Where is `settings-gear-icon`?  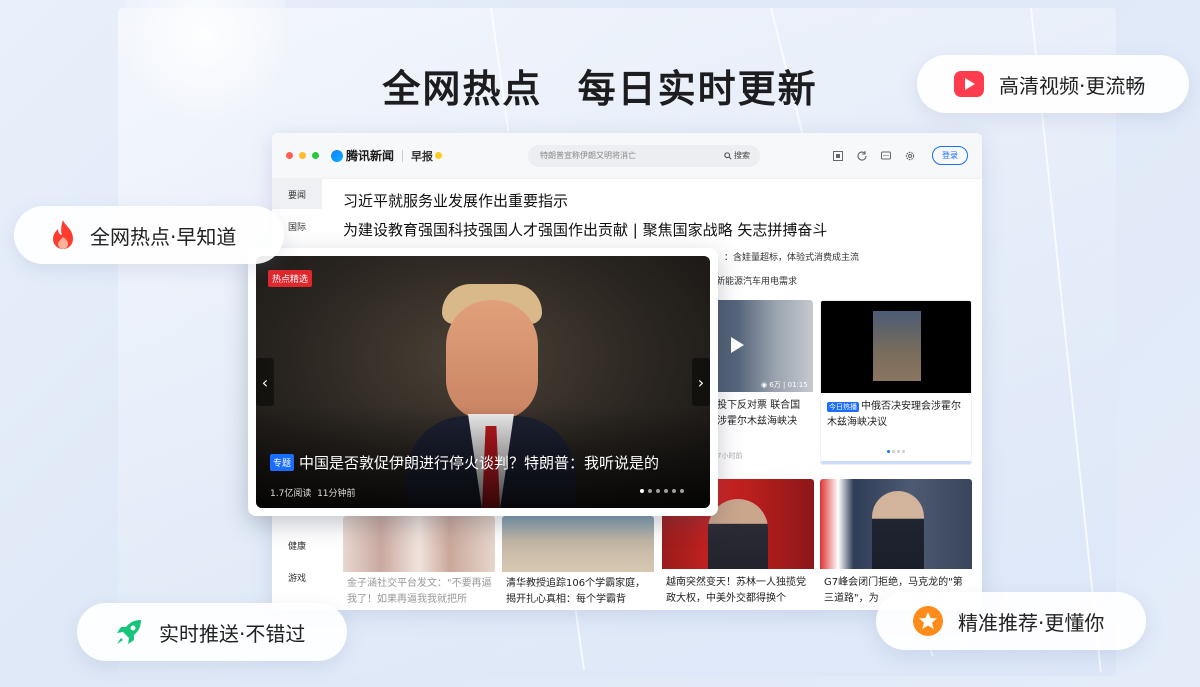 settings-gear-icon is located at coordinates (910, 156).